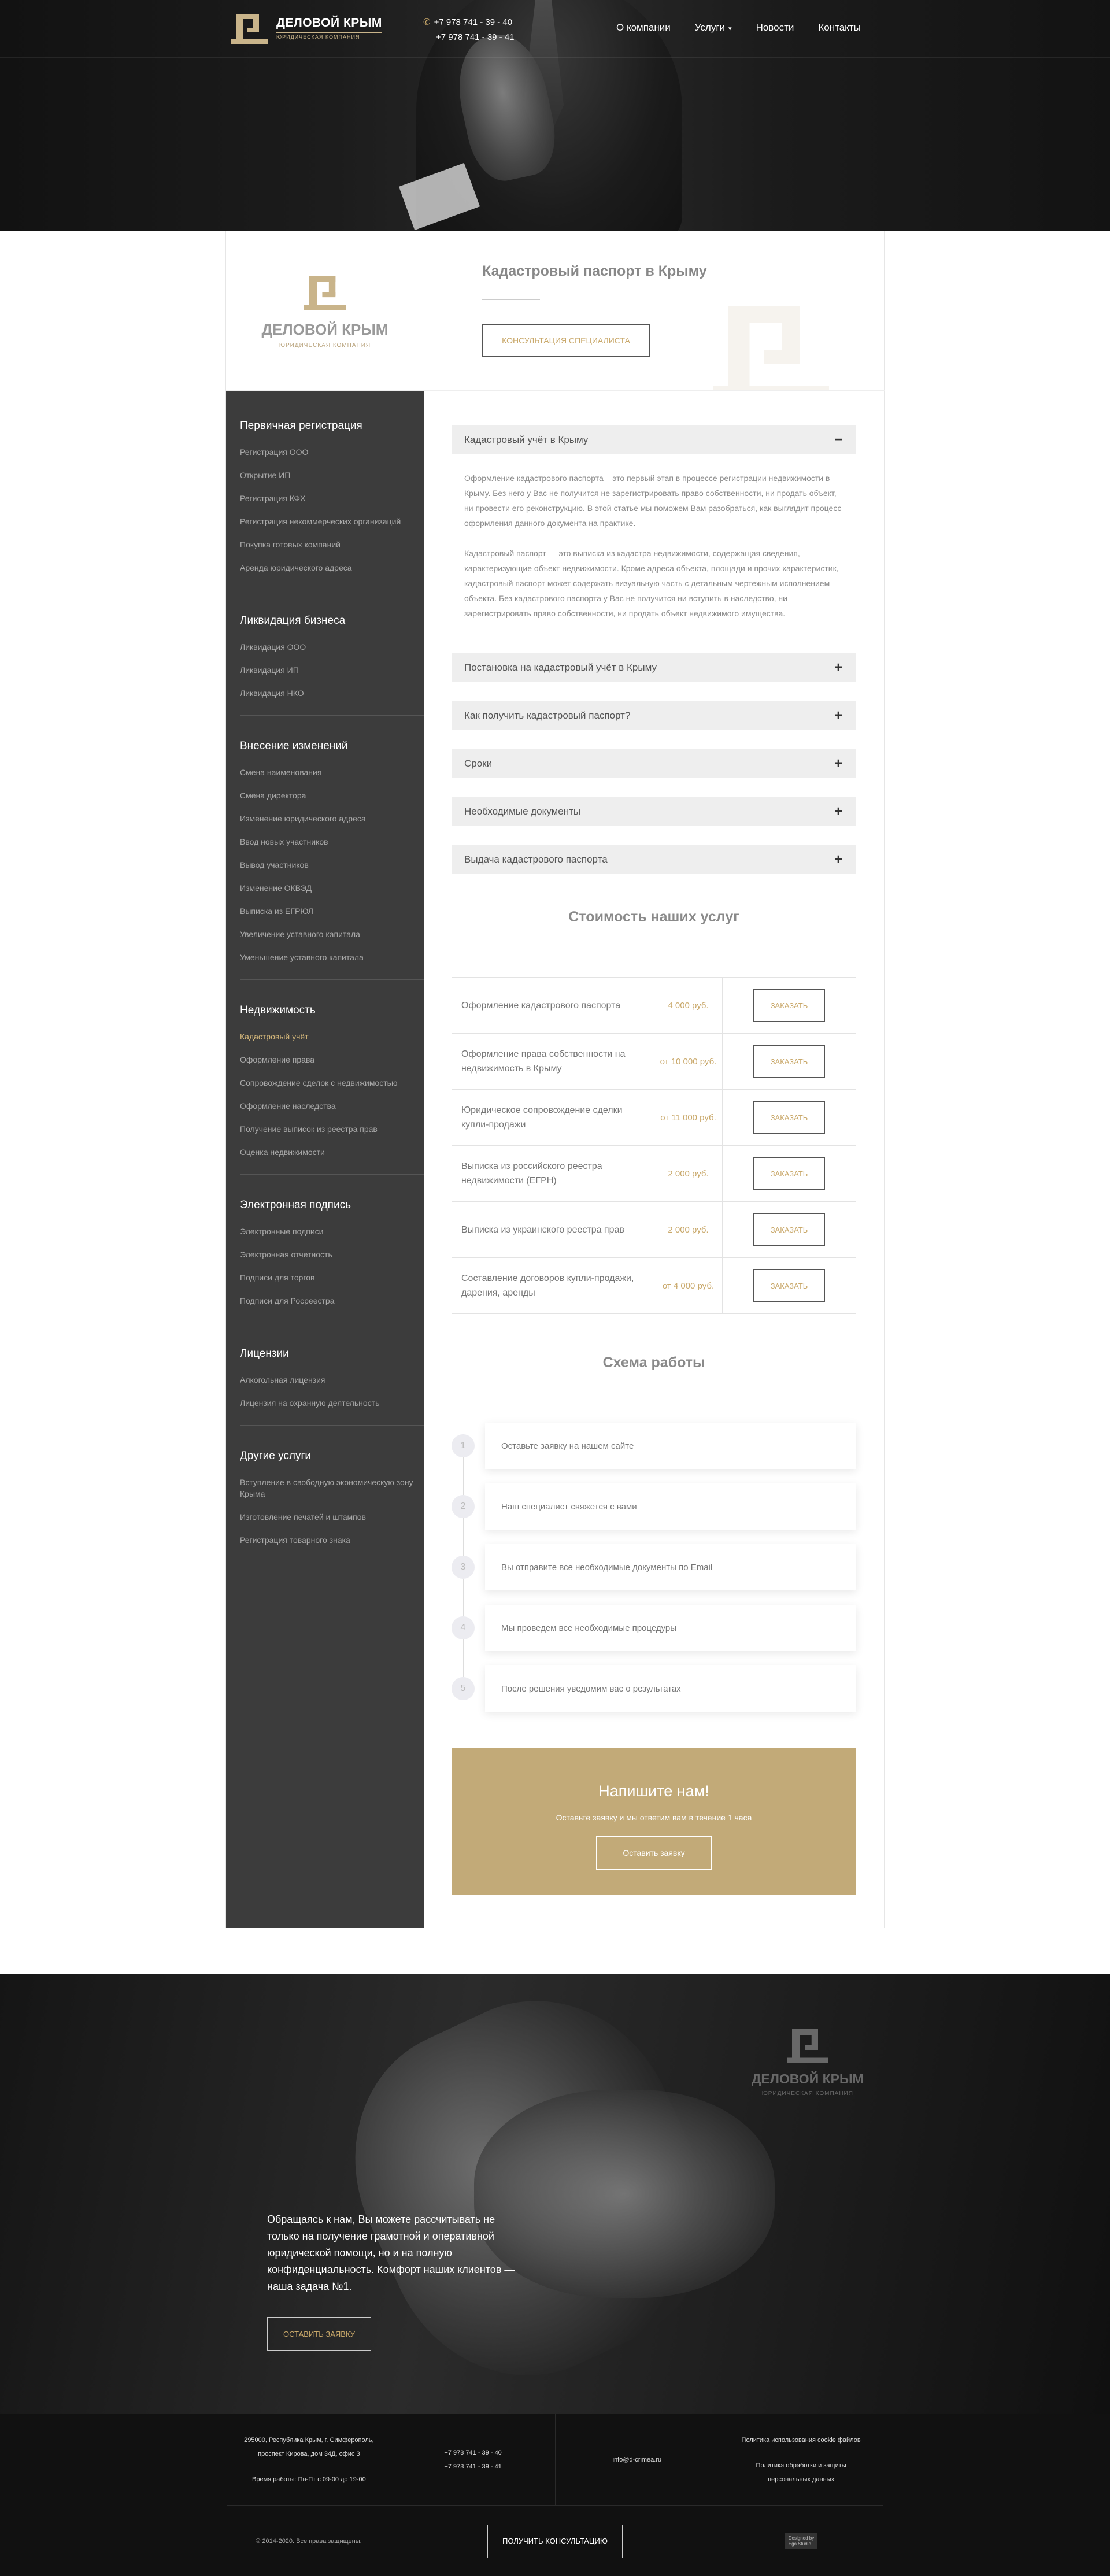 The height and width of the screenshot is (2576, 1110). What do you see at coordinates (472, 2453) in the screenshot?
I see `footer-phone-1: +7 978 741 - 39 - 40` at bounding box center [472, 2453].